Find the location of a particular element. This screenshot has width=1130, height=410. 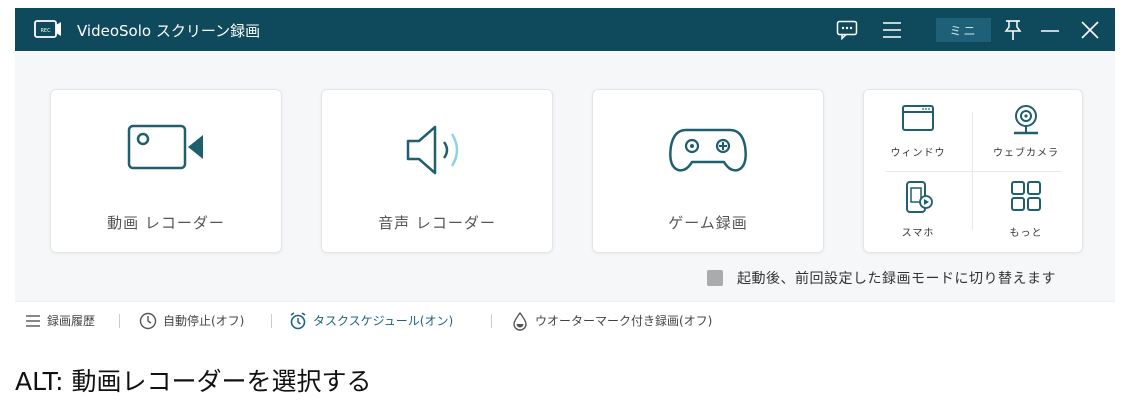

close-button is located at coordinates (1090, 30).